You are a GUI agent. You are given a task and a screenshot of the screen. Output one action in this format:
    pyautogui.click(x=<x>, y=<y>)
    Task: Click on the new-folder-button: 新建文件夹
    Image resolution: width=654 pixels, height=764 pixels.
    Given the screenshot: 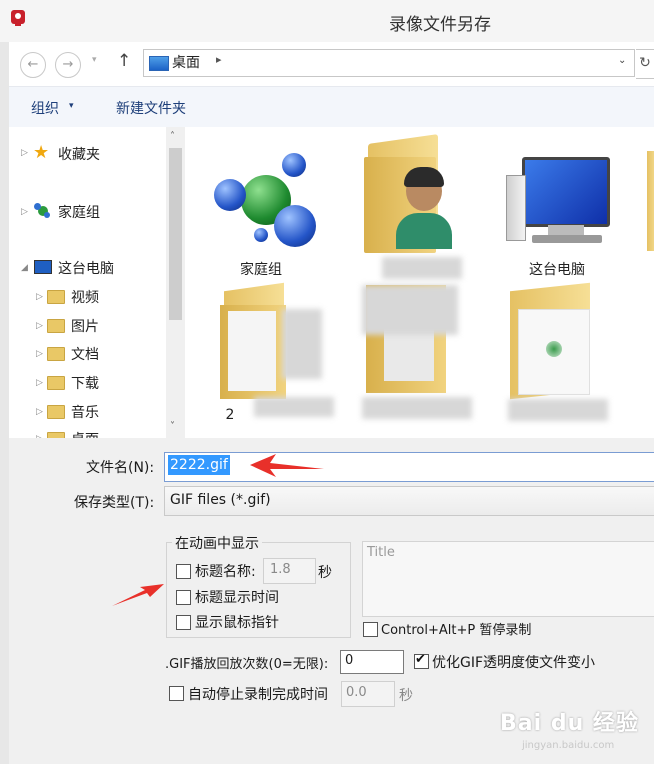 What is the action you would take?
    pyautogui.click(x=151, y=108)
    